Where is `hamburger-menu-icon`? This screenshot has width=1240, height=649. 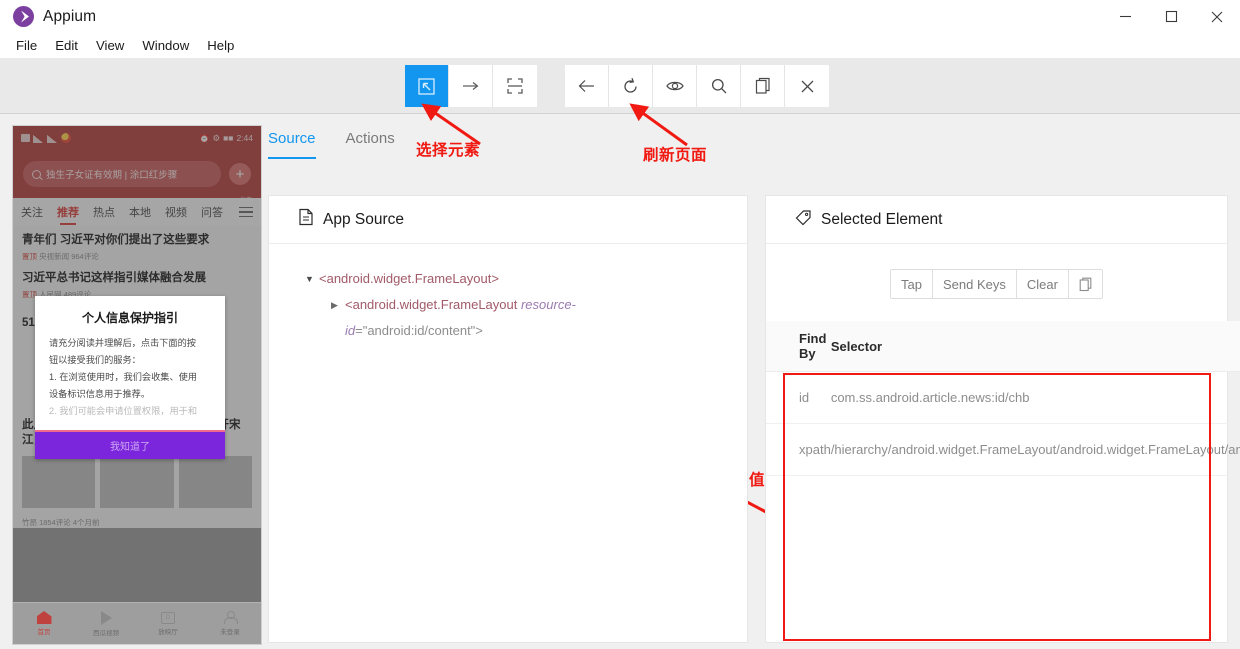
hamburger-menu-icon is located at coordinates (246, 212).